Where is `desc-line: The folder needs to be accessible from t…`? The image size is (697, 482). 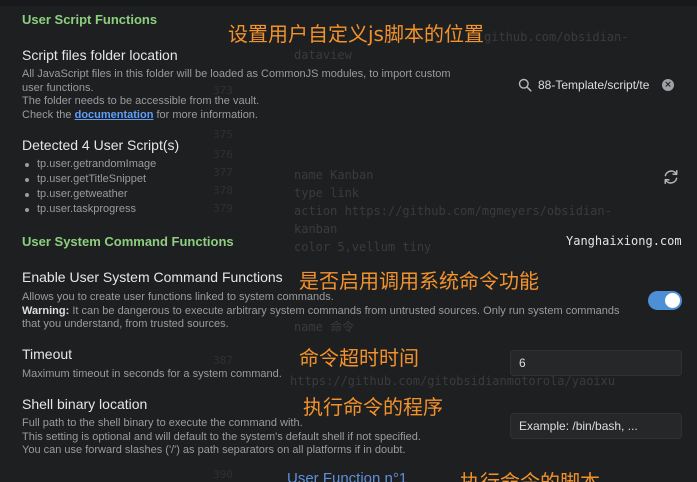 desc-line: The folder needs to be accessible from t… is located at coordinates (141, 101).